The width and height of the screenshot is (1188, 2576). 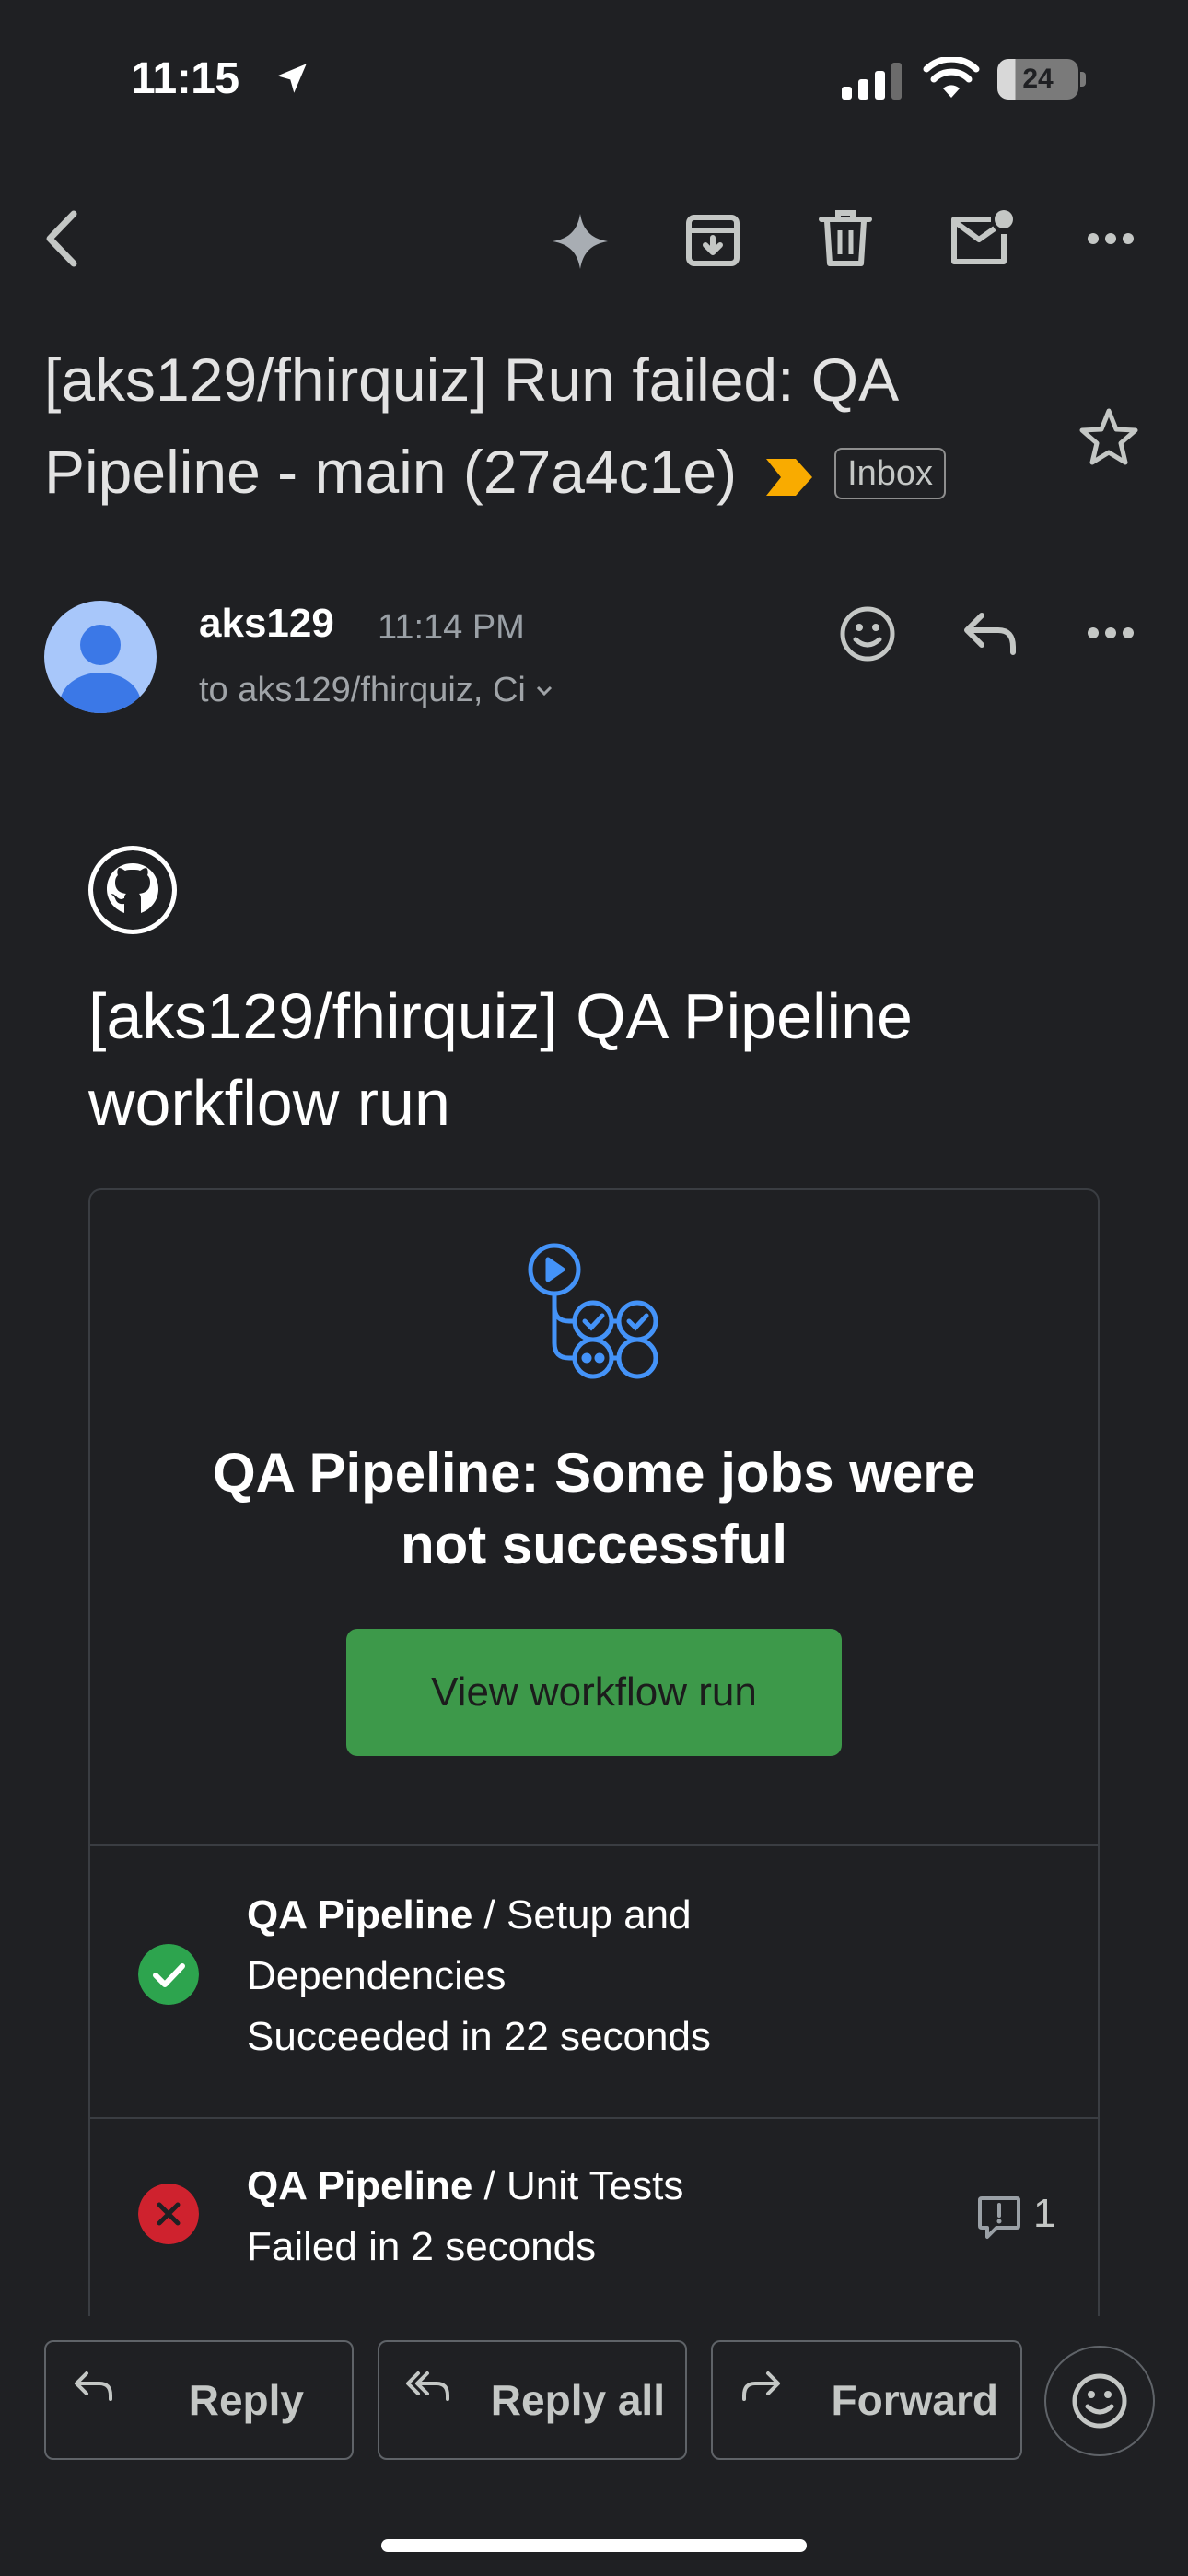 What do you see at coordinates (580, 241) in the screenshot?
I see `gemini-sparkle-icon` at bounding box center [580, 241].